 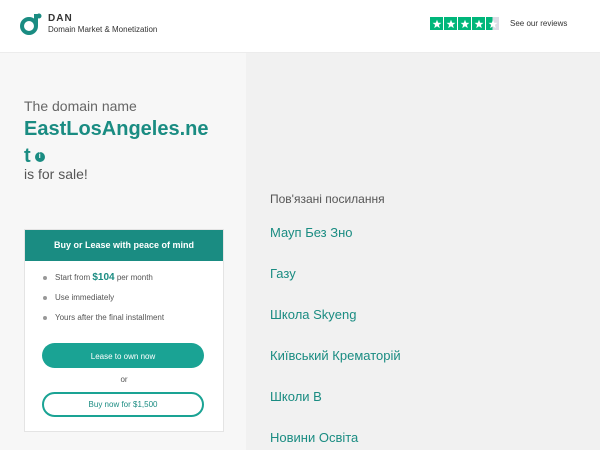 I want to click on domain-intro: The domain name, so click(x=80, y=106).